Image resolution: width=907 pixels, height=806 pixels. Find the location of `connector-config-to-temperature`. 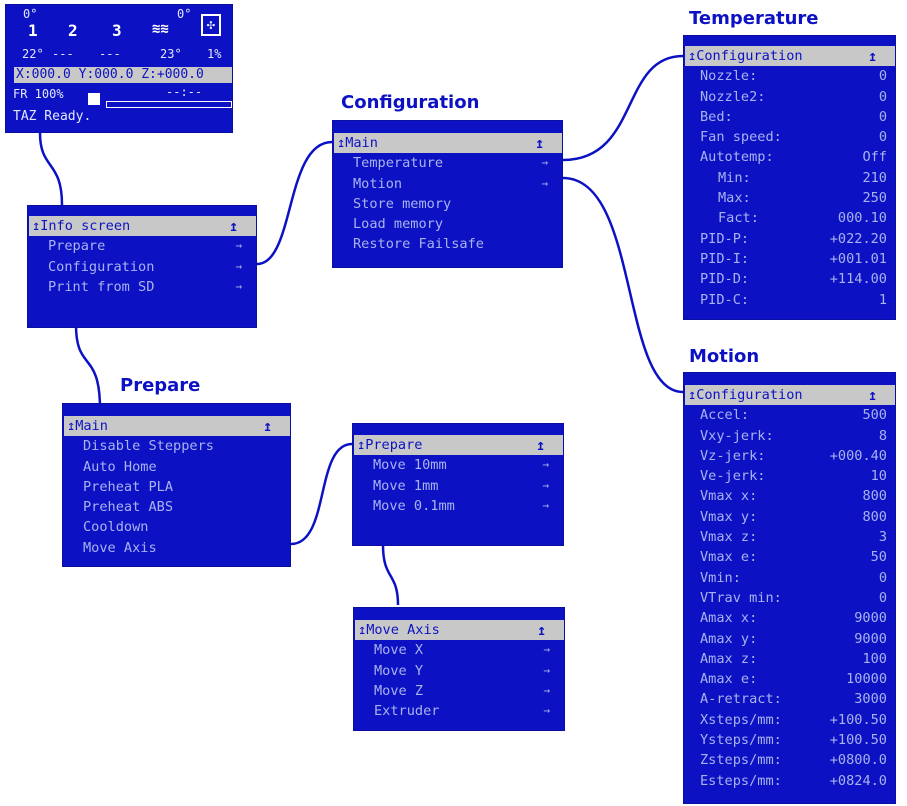

connector-config-to-temperature is located at coordinates (623, 108).